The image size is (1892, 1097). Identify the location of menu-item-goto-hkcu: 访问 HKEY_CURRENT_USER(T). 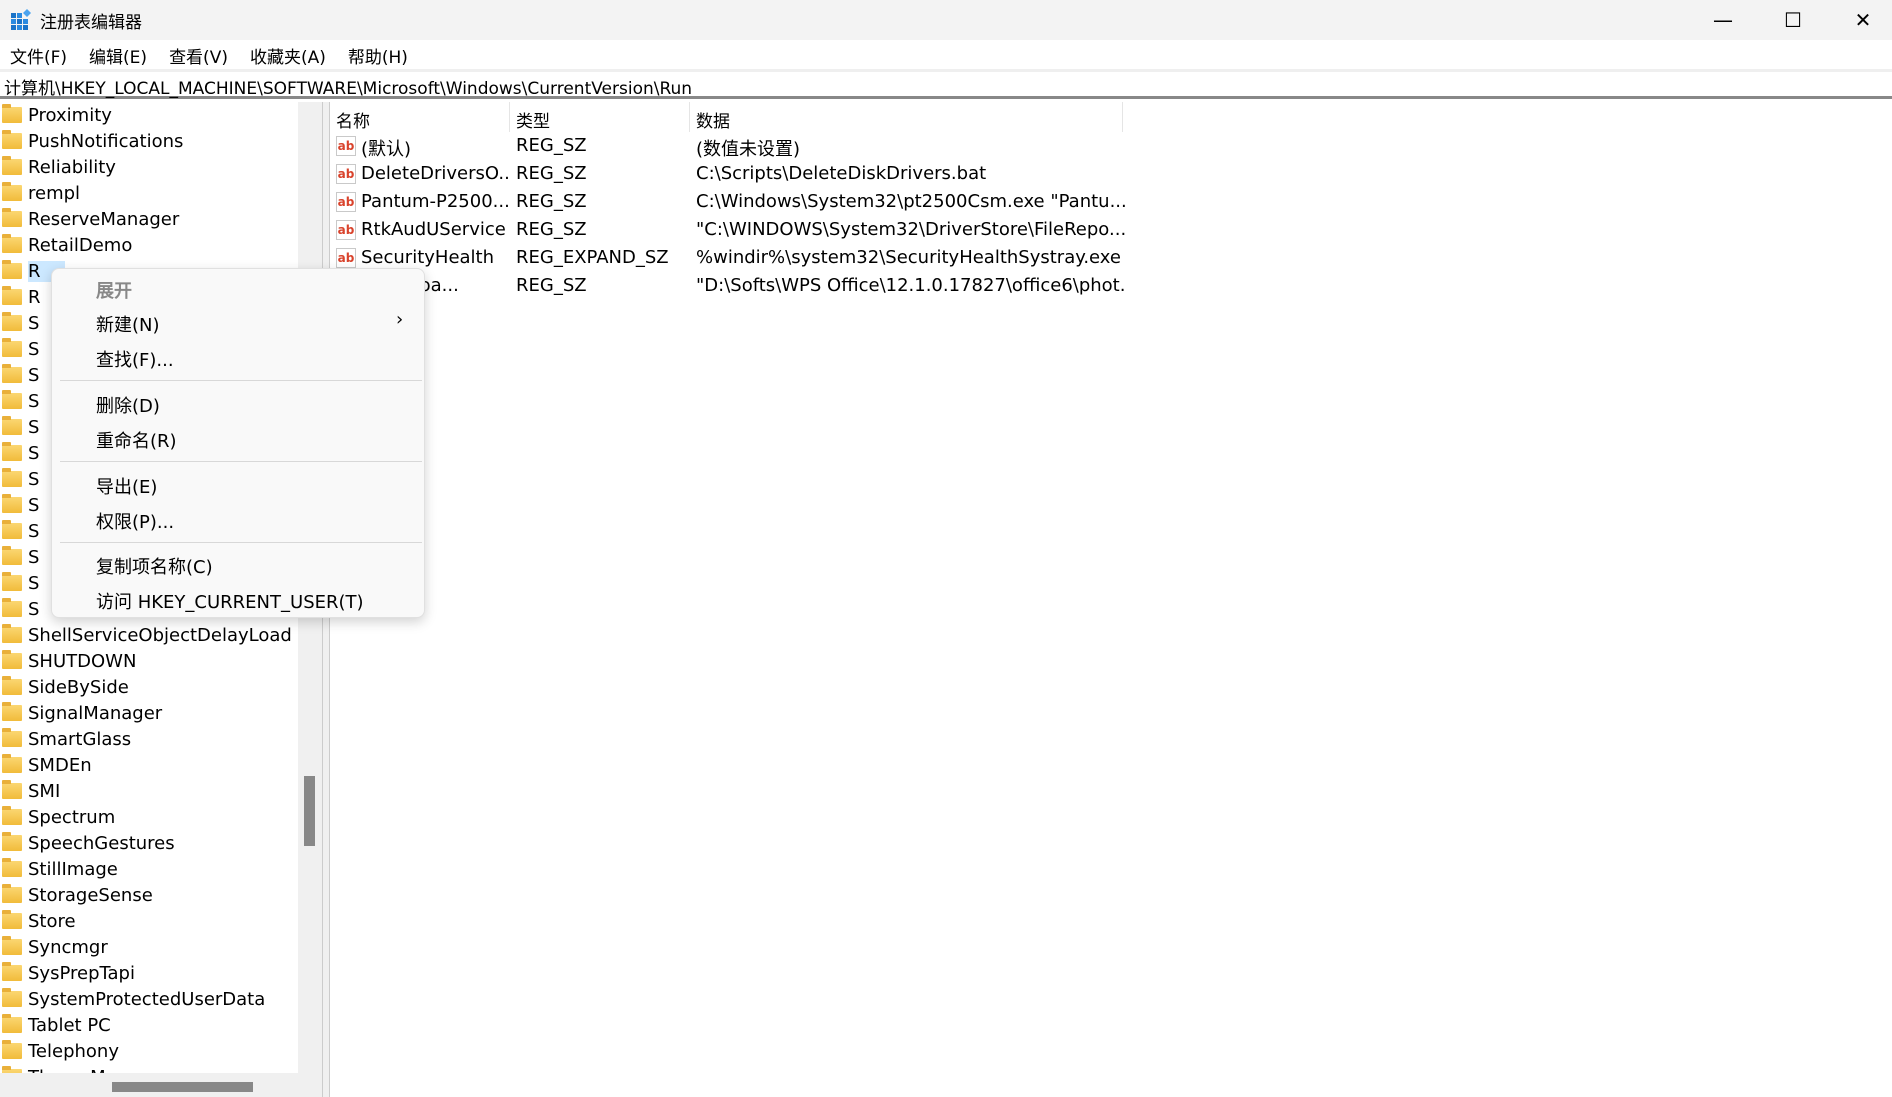
(230, 601).